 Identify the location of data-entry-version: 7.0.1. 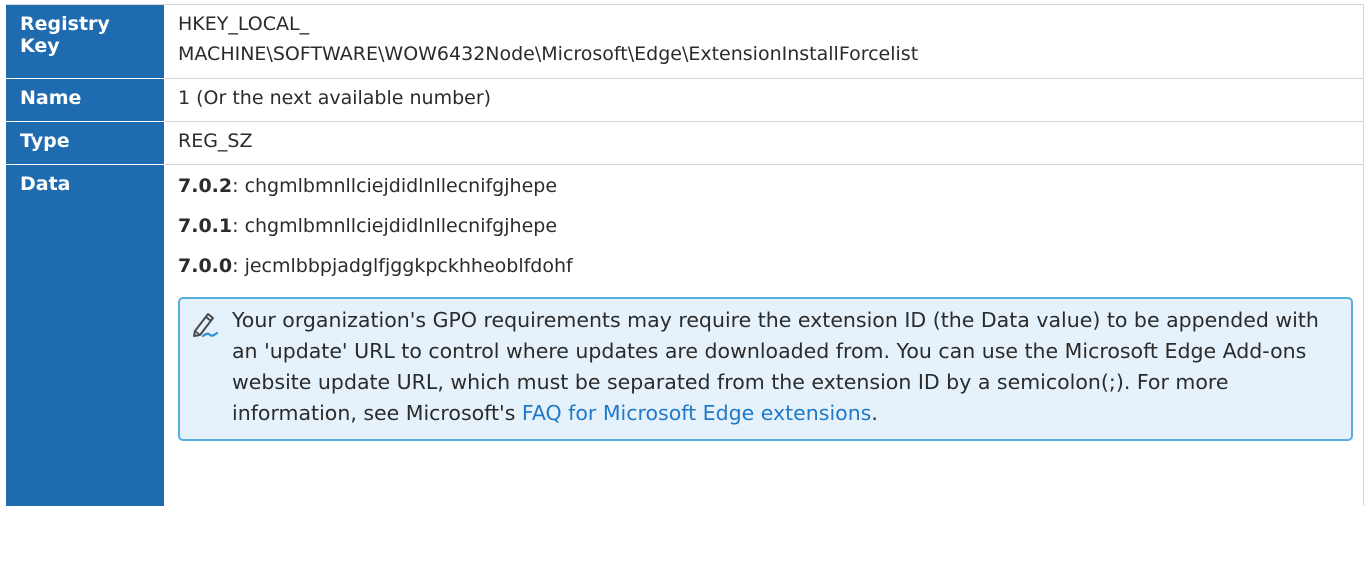
(205, 226).